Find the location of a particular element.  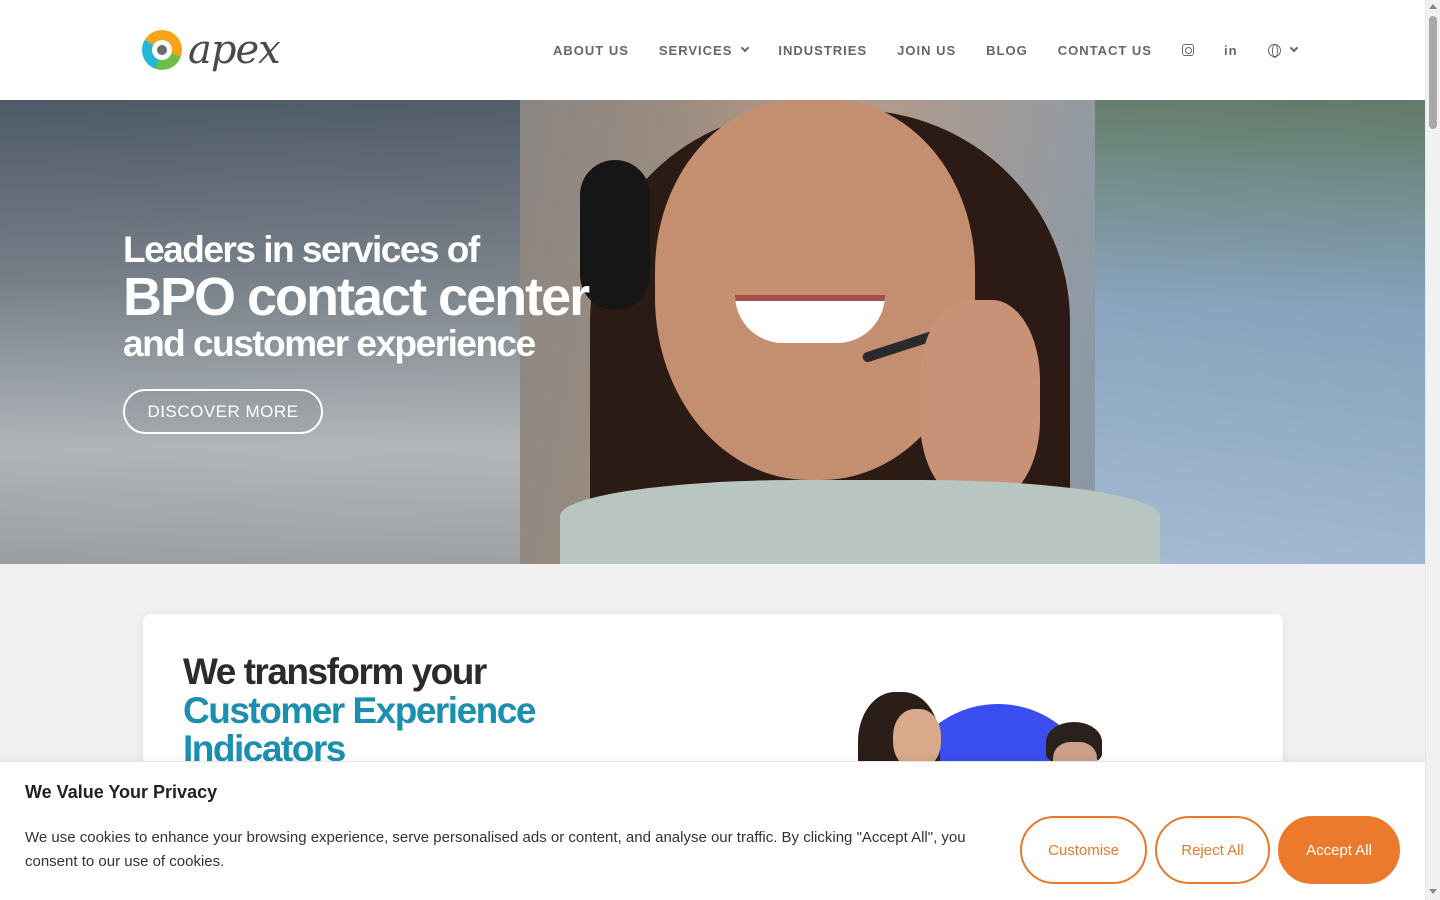

logo-text: apex is located at coordinates (234, 50).